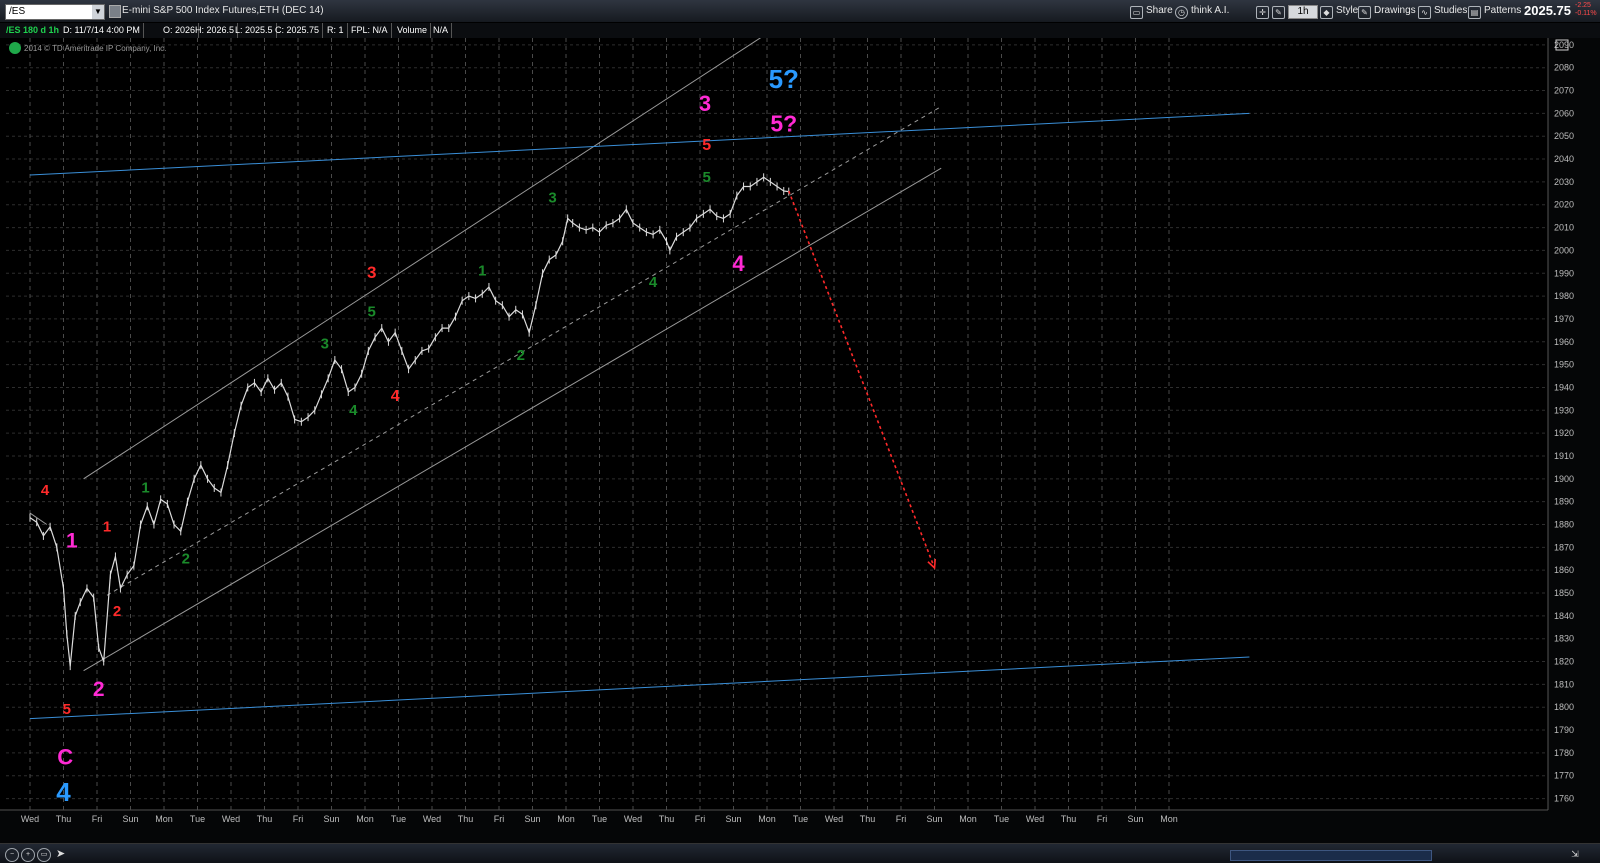  What do you see at coordinates (55, 12) in the screenshot?
I see `symbol-input: /ES ▼` at bounding box center [55, 12].